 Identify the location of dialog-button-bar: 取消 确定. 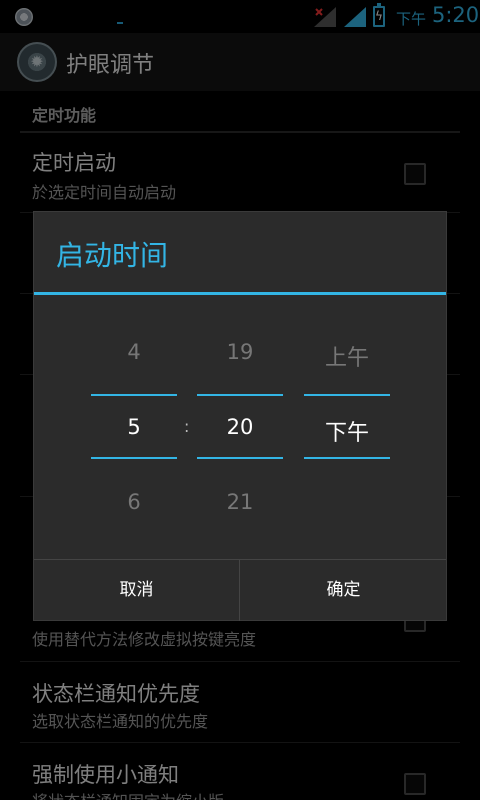
(240, 590).